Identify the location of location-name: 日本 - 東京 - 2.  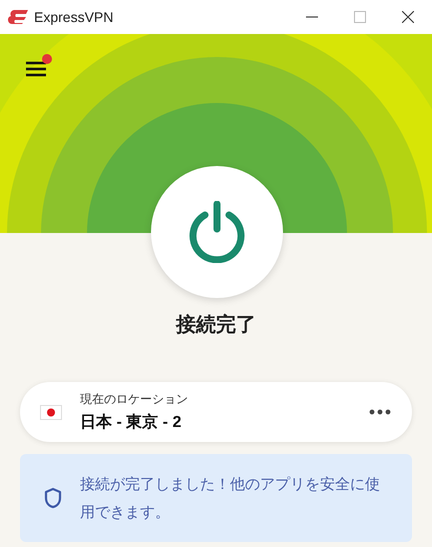
(131, 422).